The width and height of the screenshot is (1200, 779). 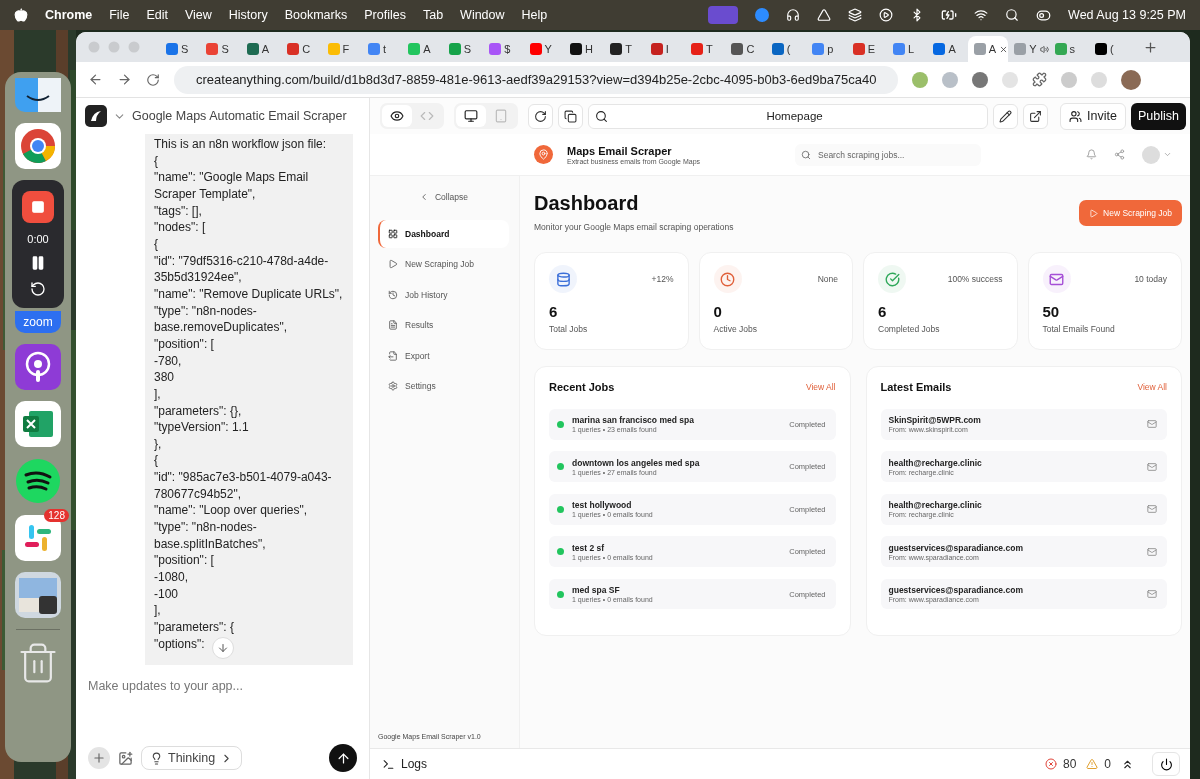 What do you see at coordinates (38, 322) in the screenshot?
I see `app-icon: zoom` at bounding box center [38, 322].